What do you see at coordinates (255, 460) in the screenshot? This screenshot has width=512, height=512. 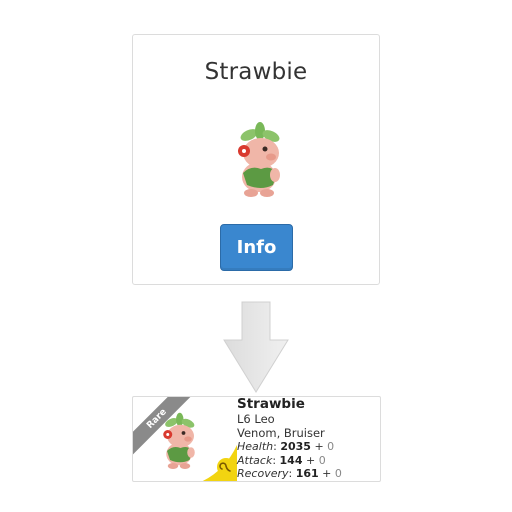 I see `stat-label: Attack` at bounding box center [255, 460].